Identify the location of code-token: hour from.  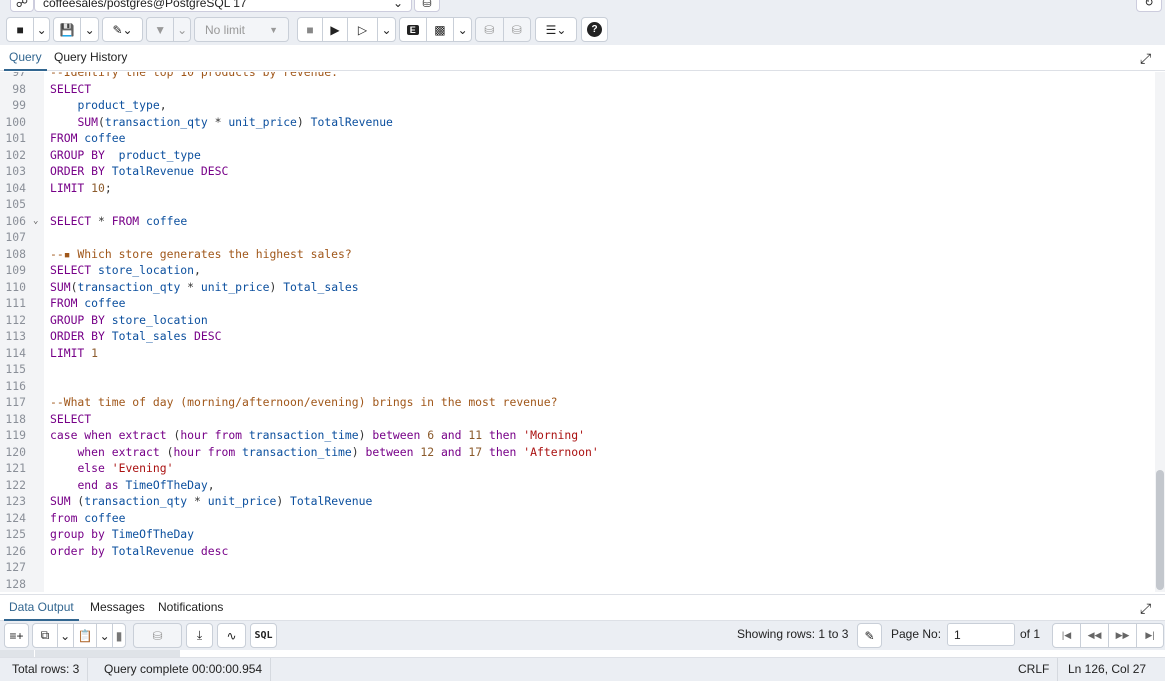
(211, 435).